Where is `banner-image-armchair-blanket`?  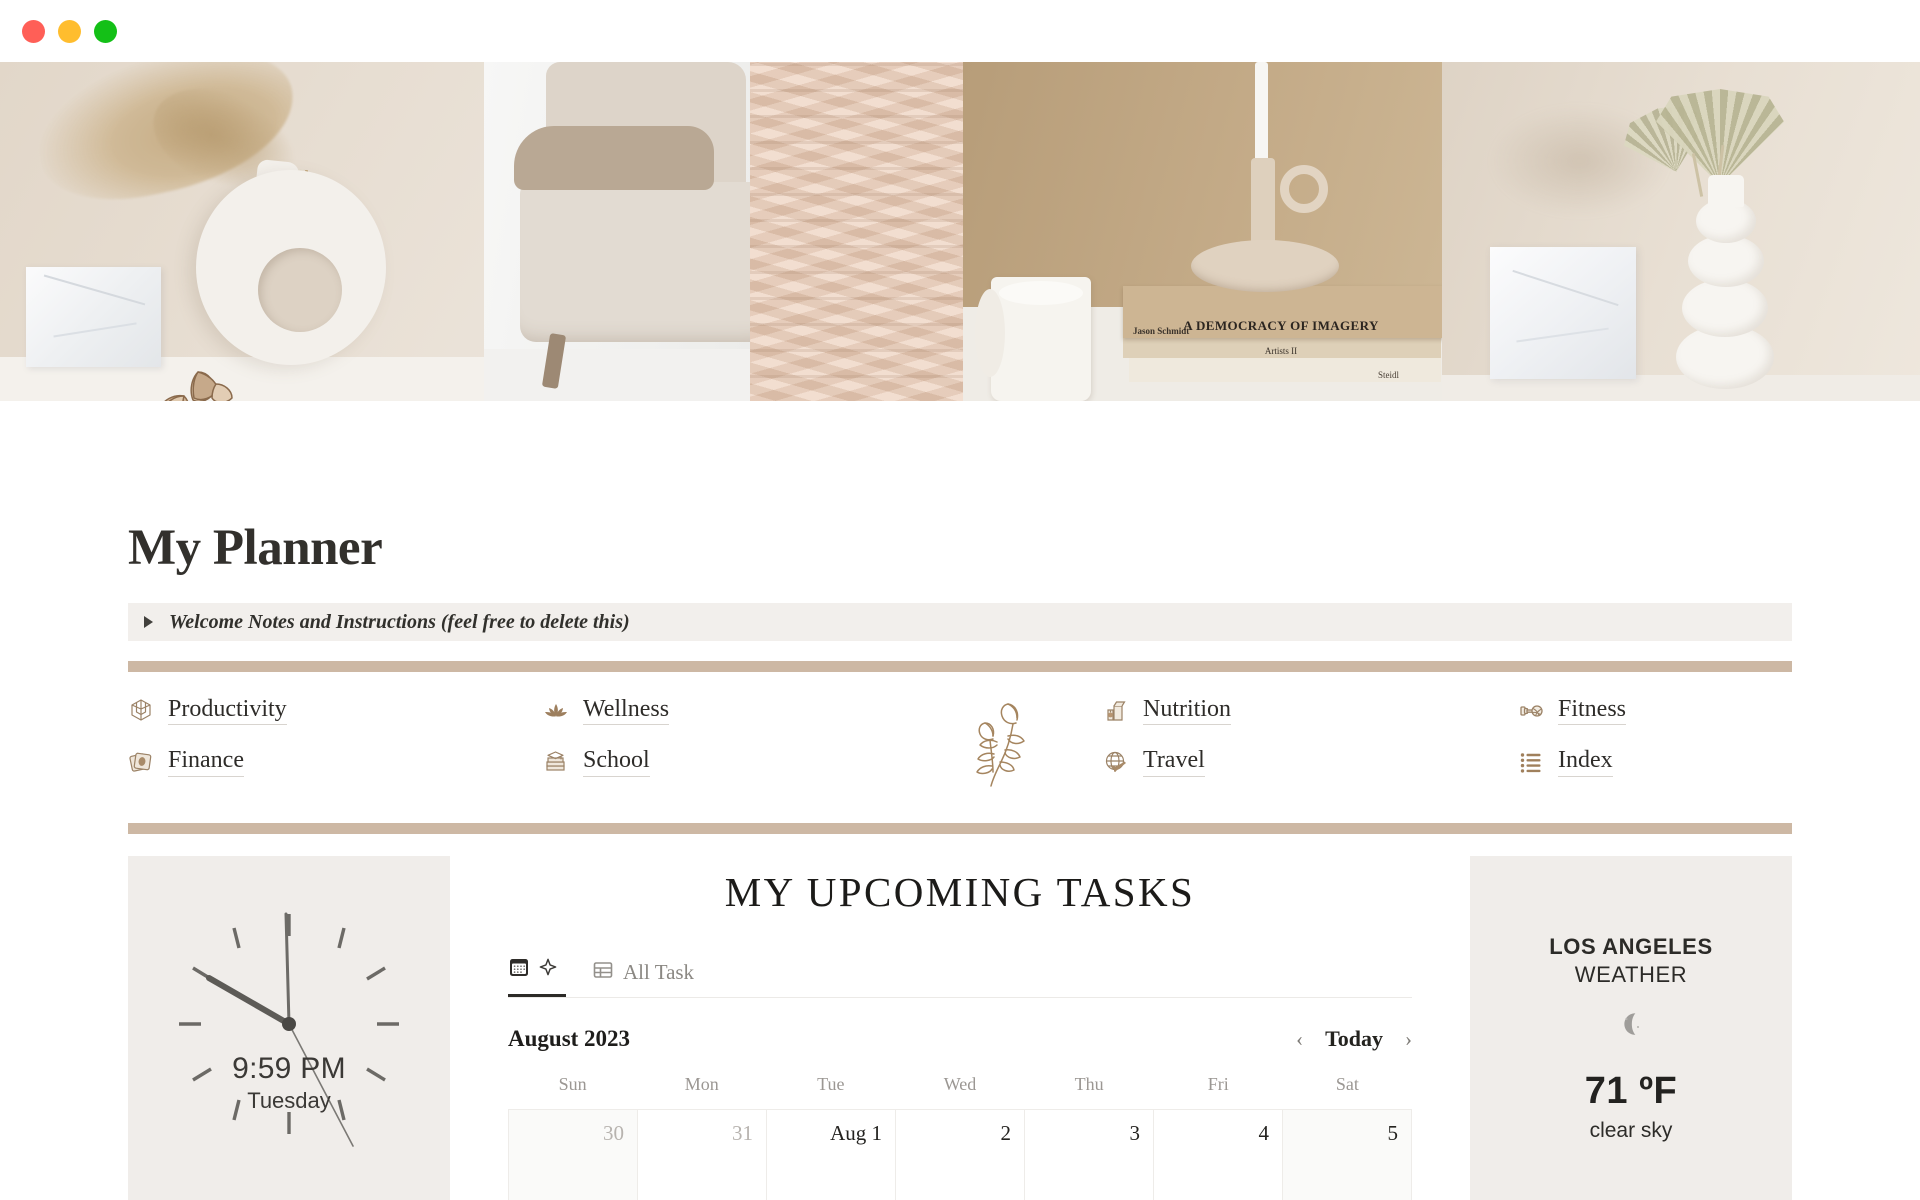
banner-image-armchair-blanket is located at coordinates (723, 231).